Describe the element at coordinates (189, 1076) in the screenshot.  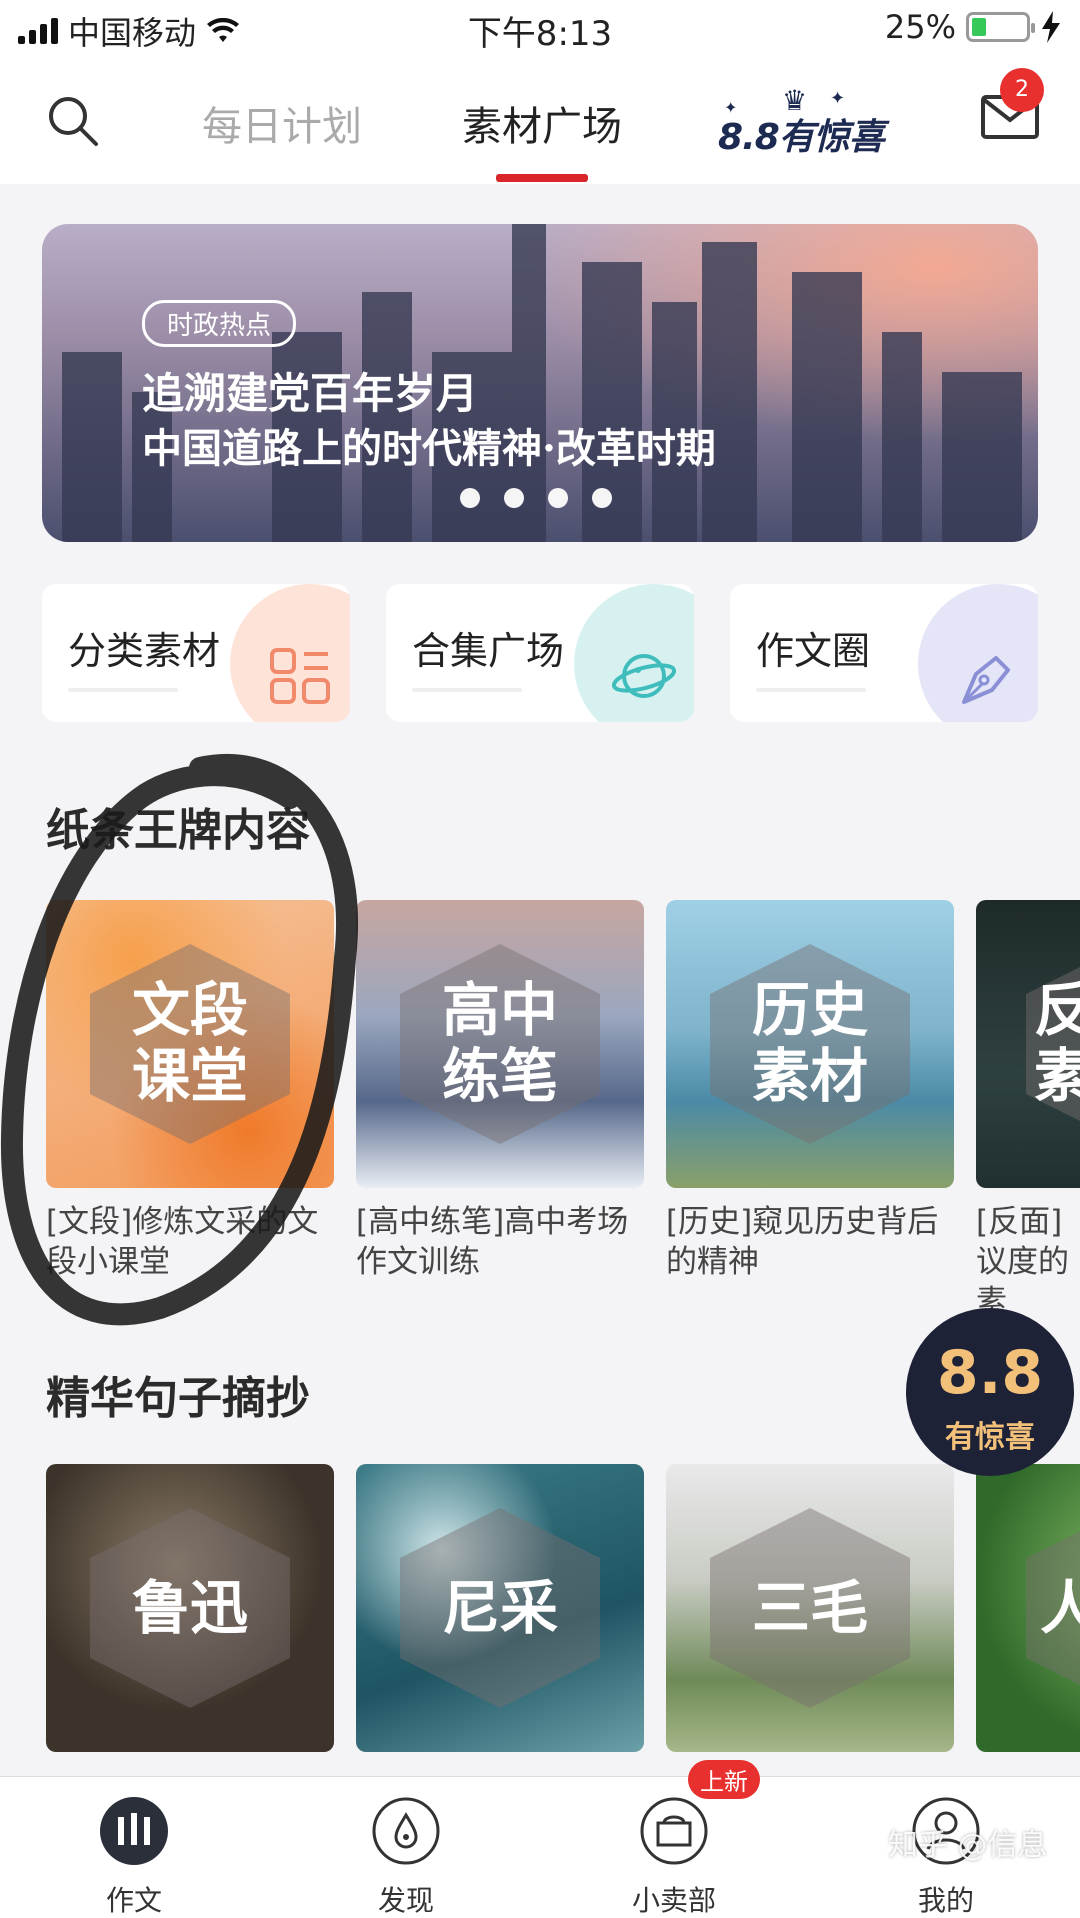
I see `card-hex-title: 课堂` at that location.